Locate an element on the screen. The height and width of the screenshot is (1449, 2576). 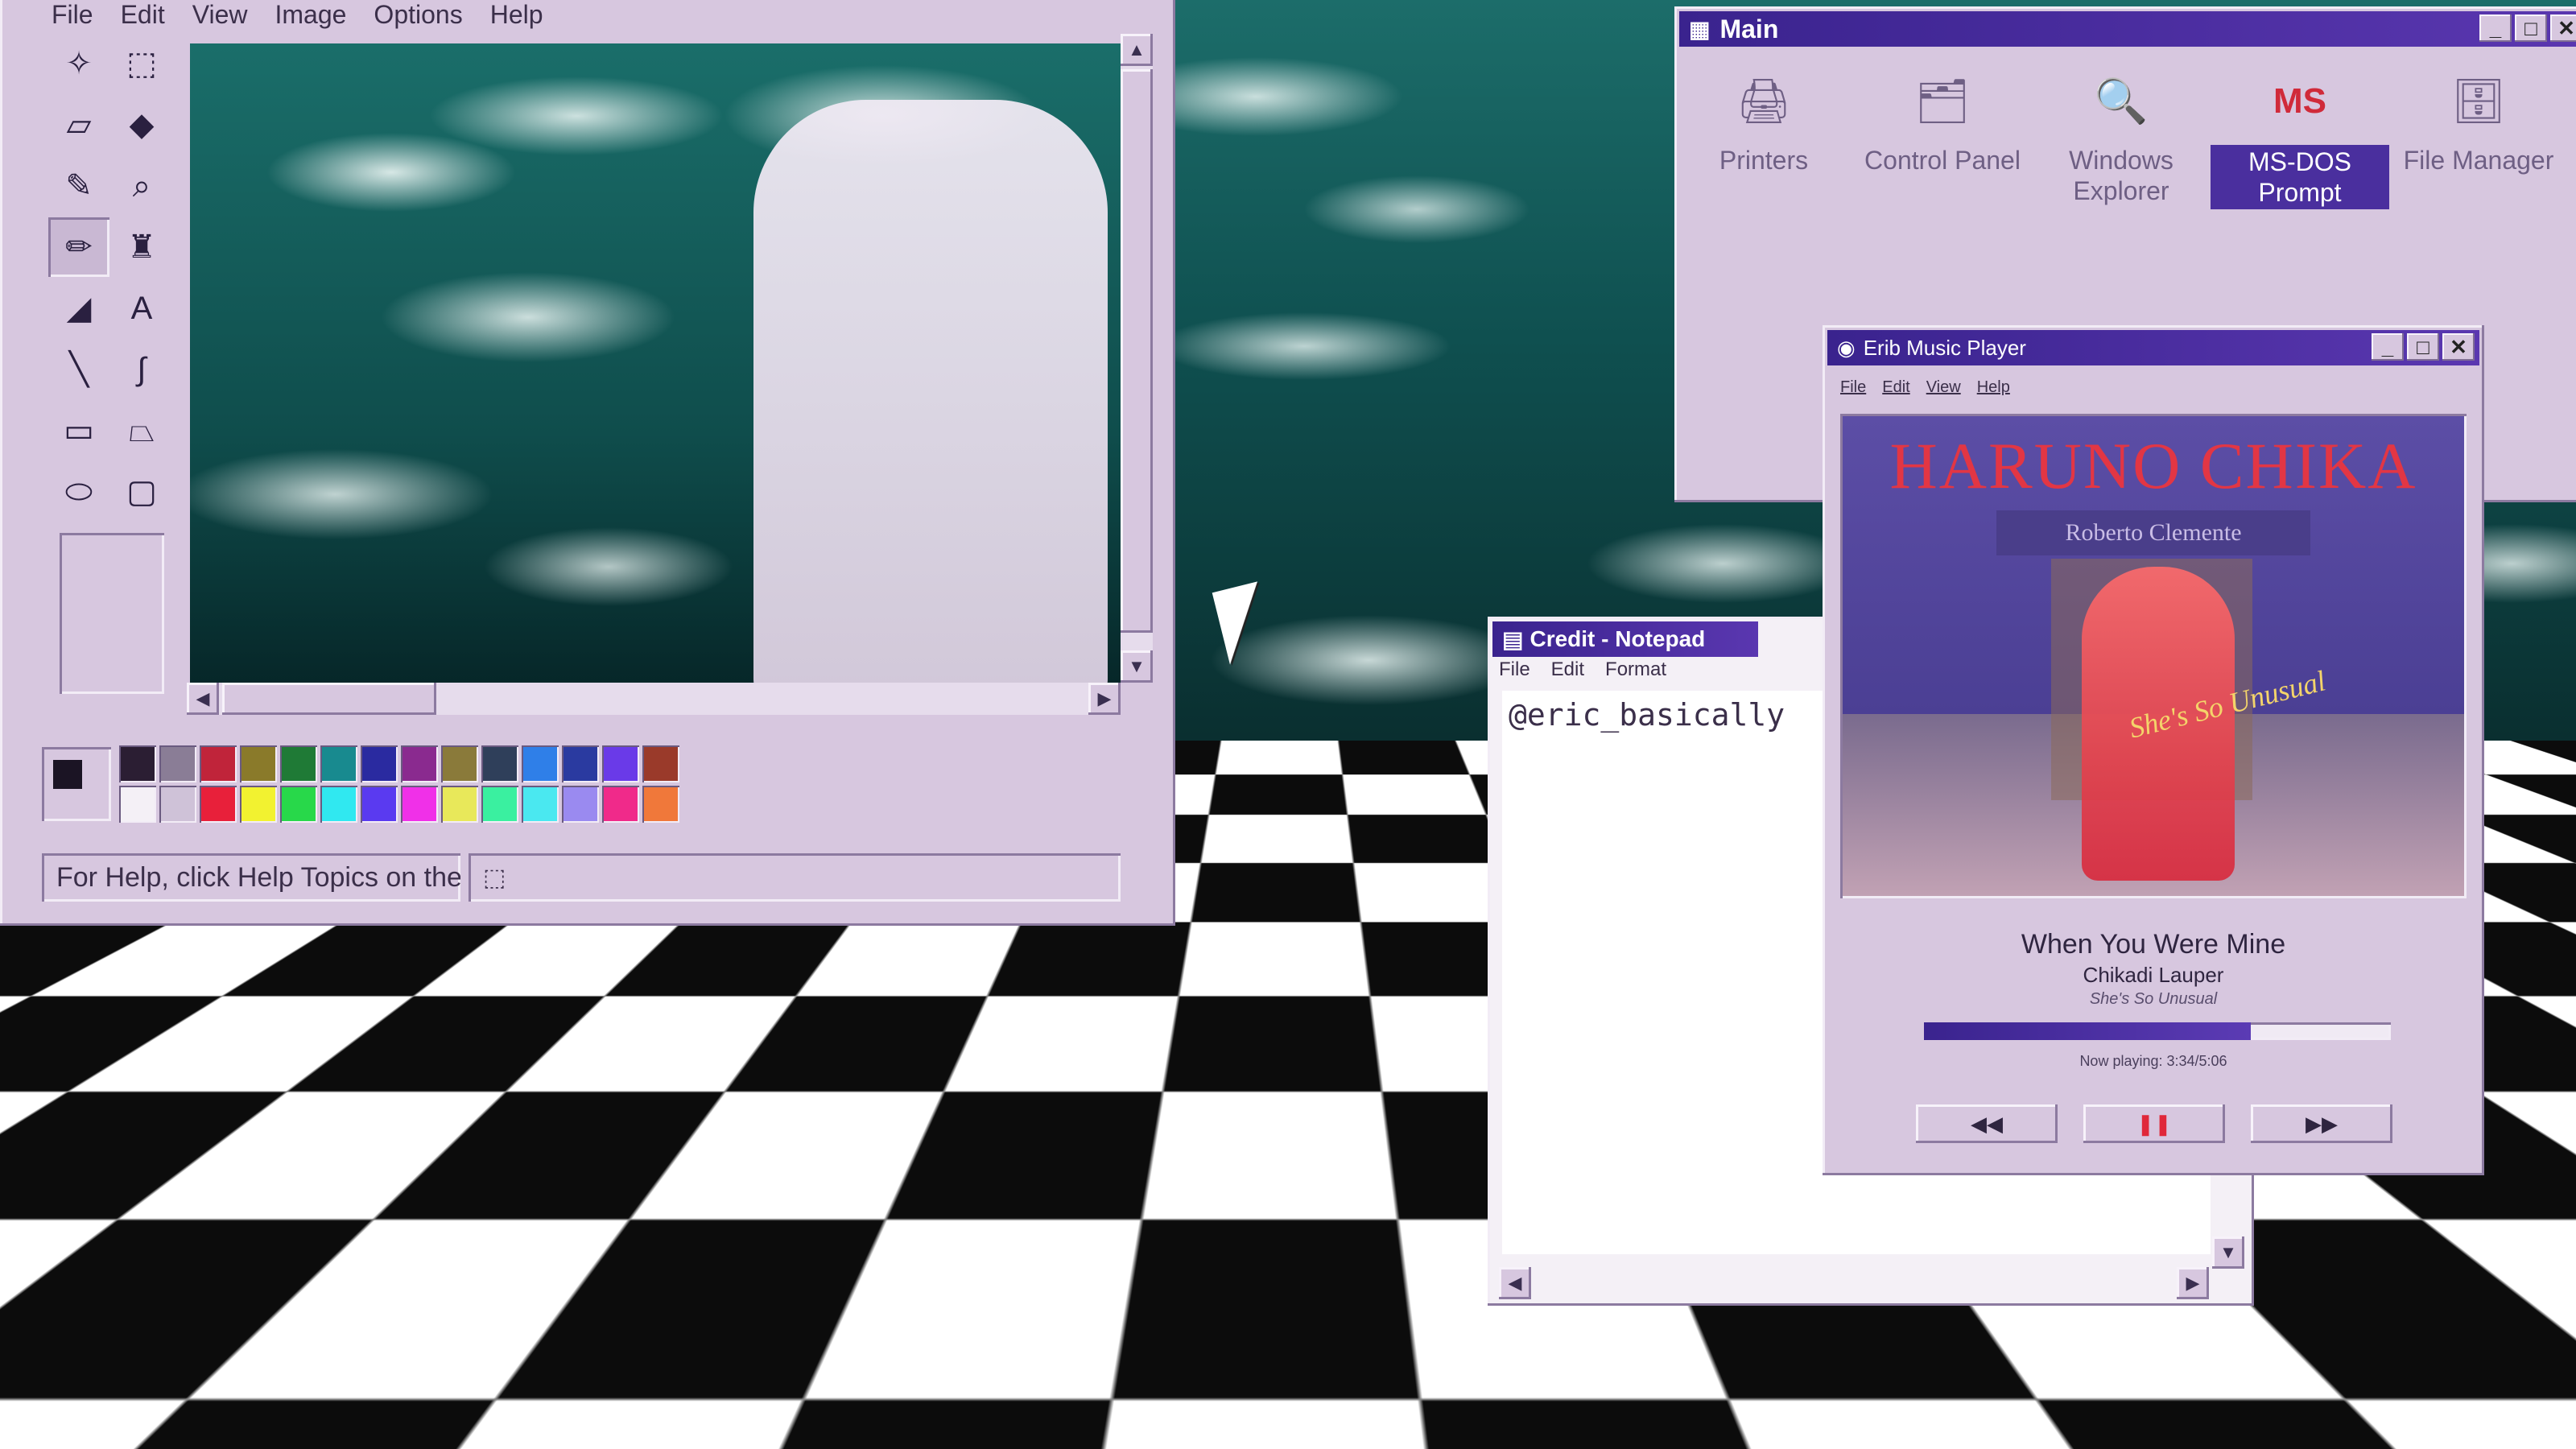
eyedropper-icon: ✎ is located at coordinates (78, 186).